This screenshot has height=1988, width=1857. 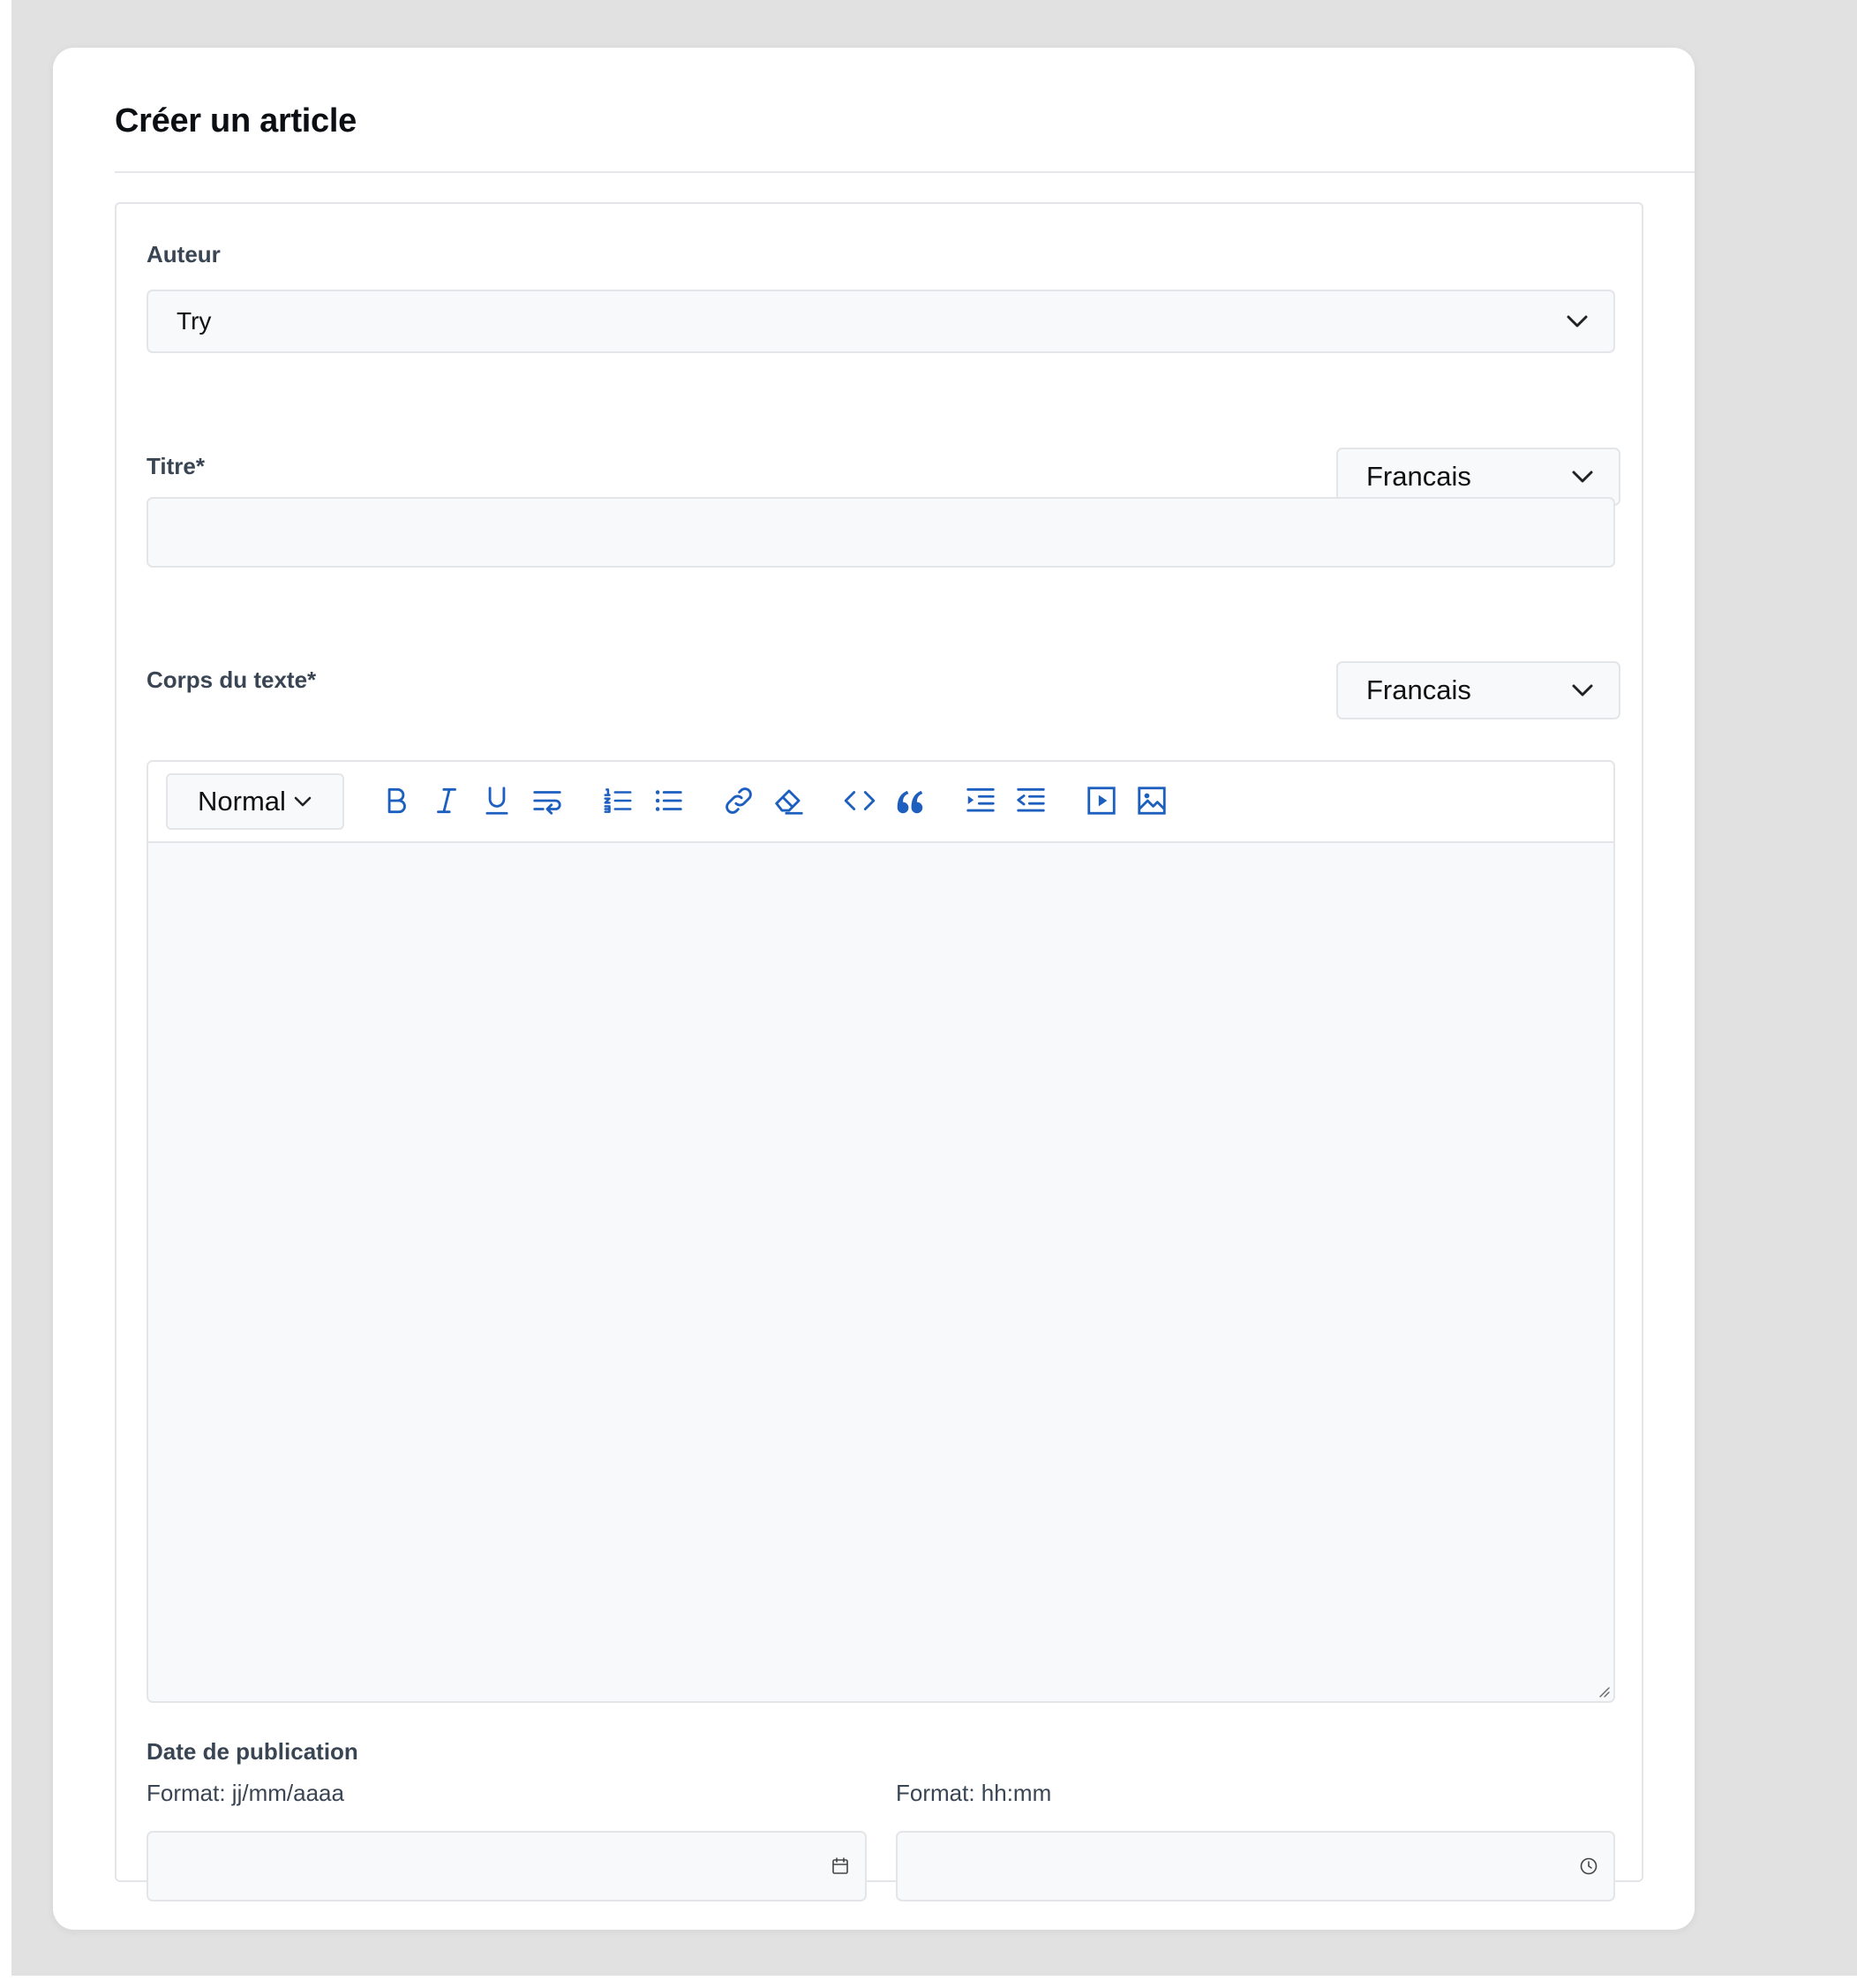 I want to click on link-button, so click(x=739, y=800).